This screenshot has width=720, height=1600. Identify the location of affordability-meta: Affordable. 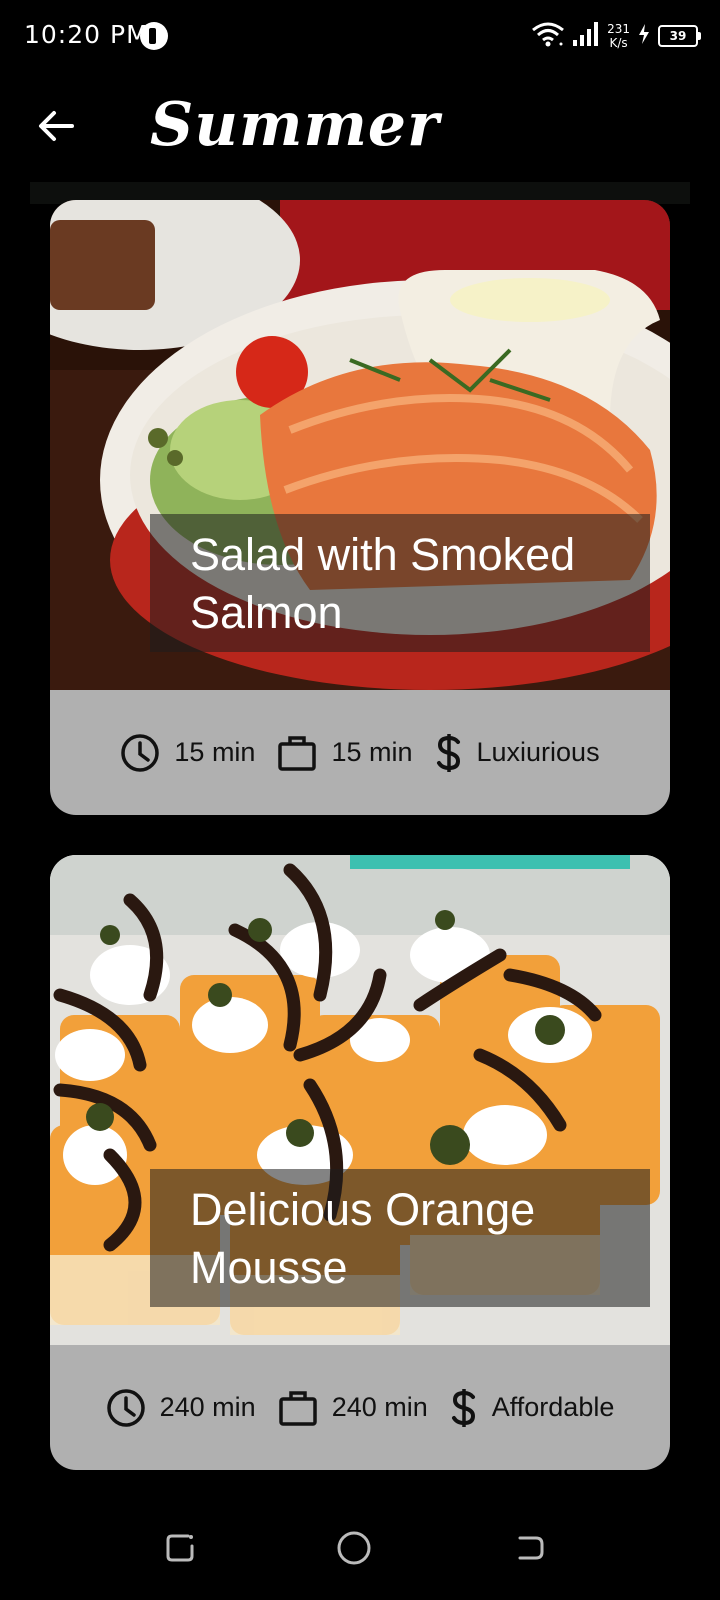
(532, 1408).